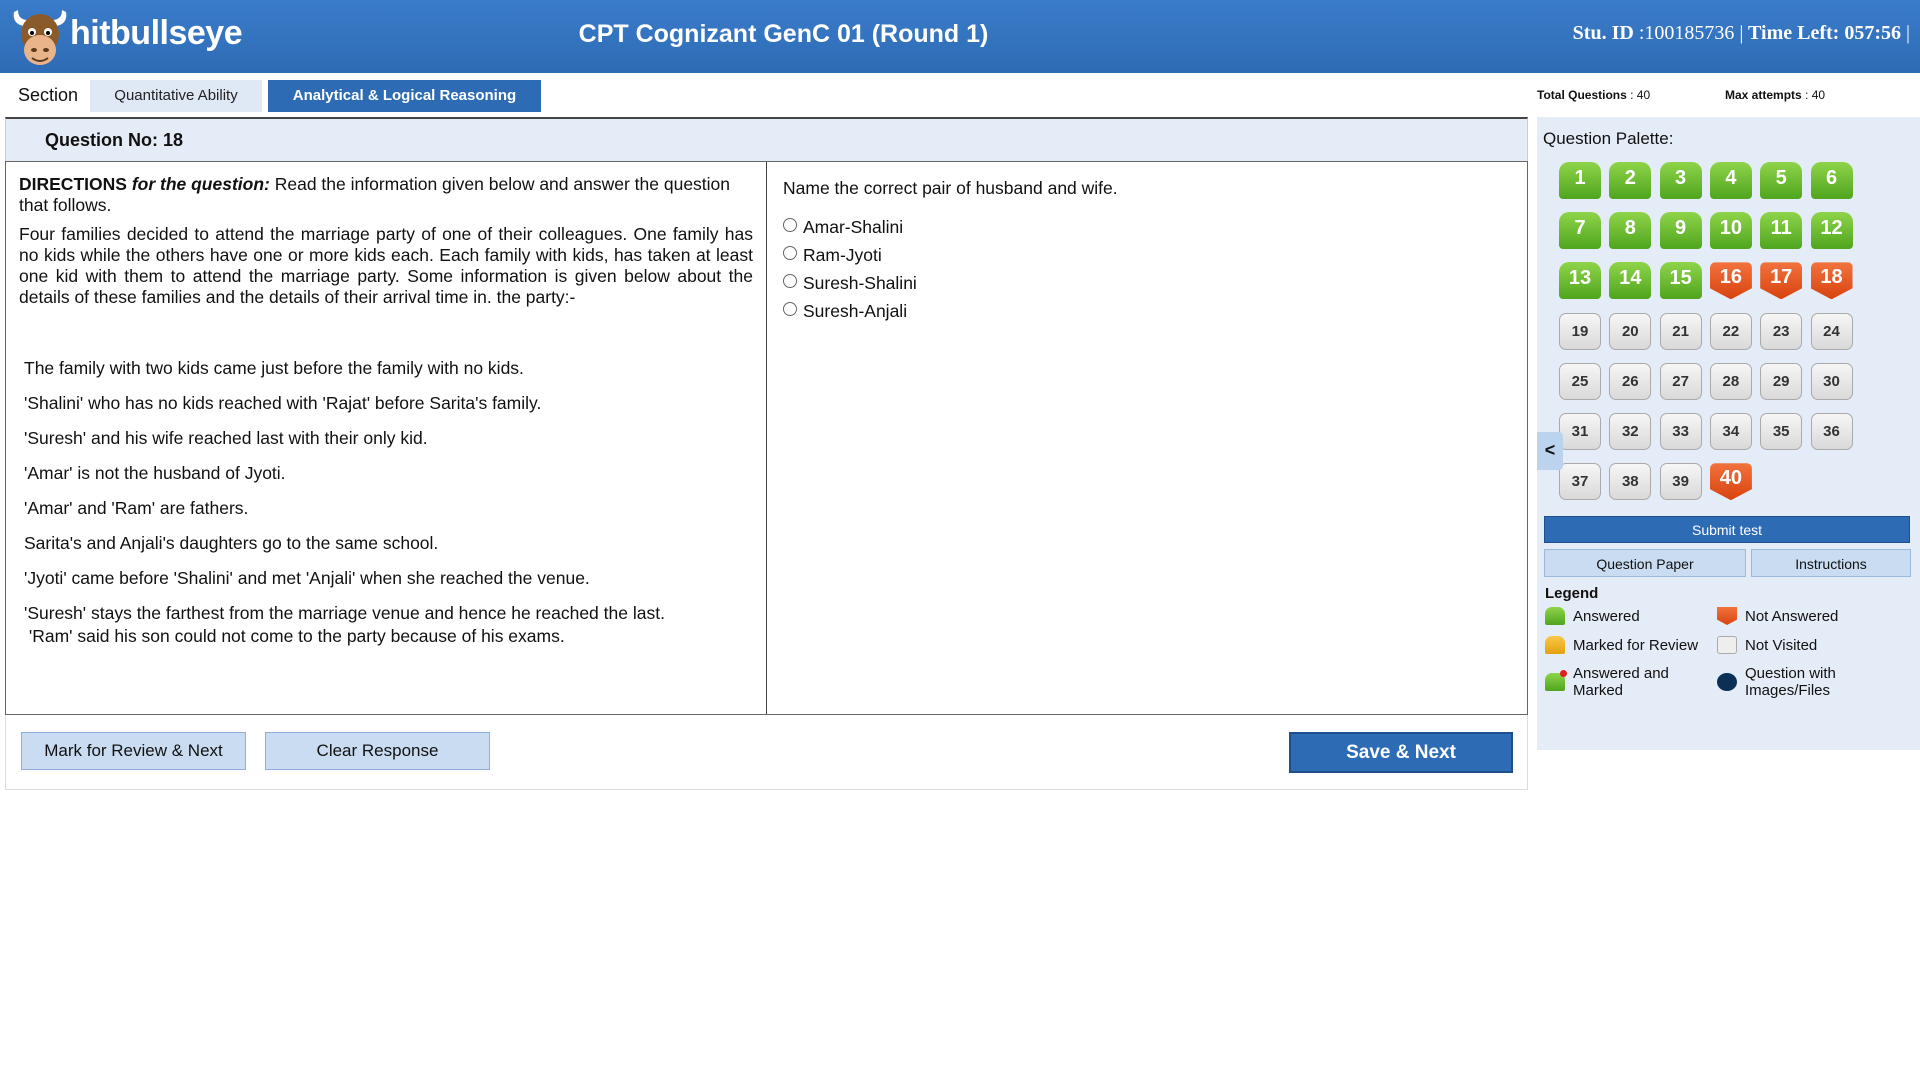 Image resolution: width=1920 pixels, height=1080 pixels. What do you see at coordinates (1630, 278) in the screenshot?
I see `palette-question-number: 14` at bounding box center [1630, 278].